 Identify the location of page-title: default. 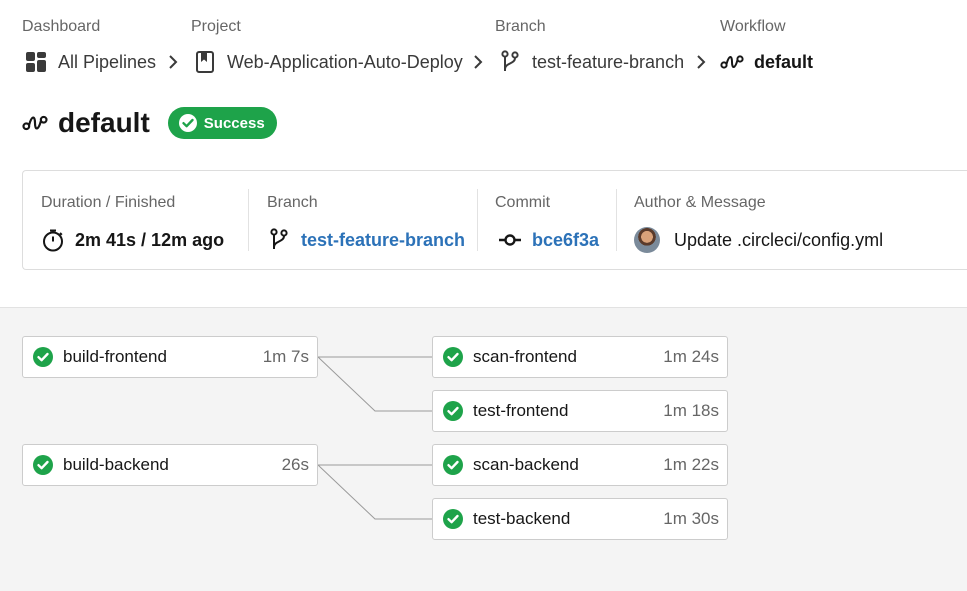
(104, 122).